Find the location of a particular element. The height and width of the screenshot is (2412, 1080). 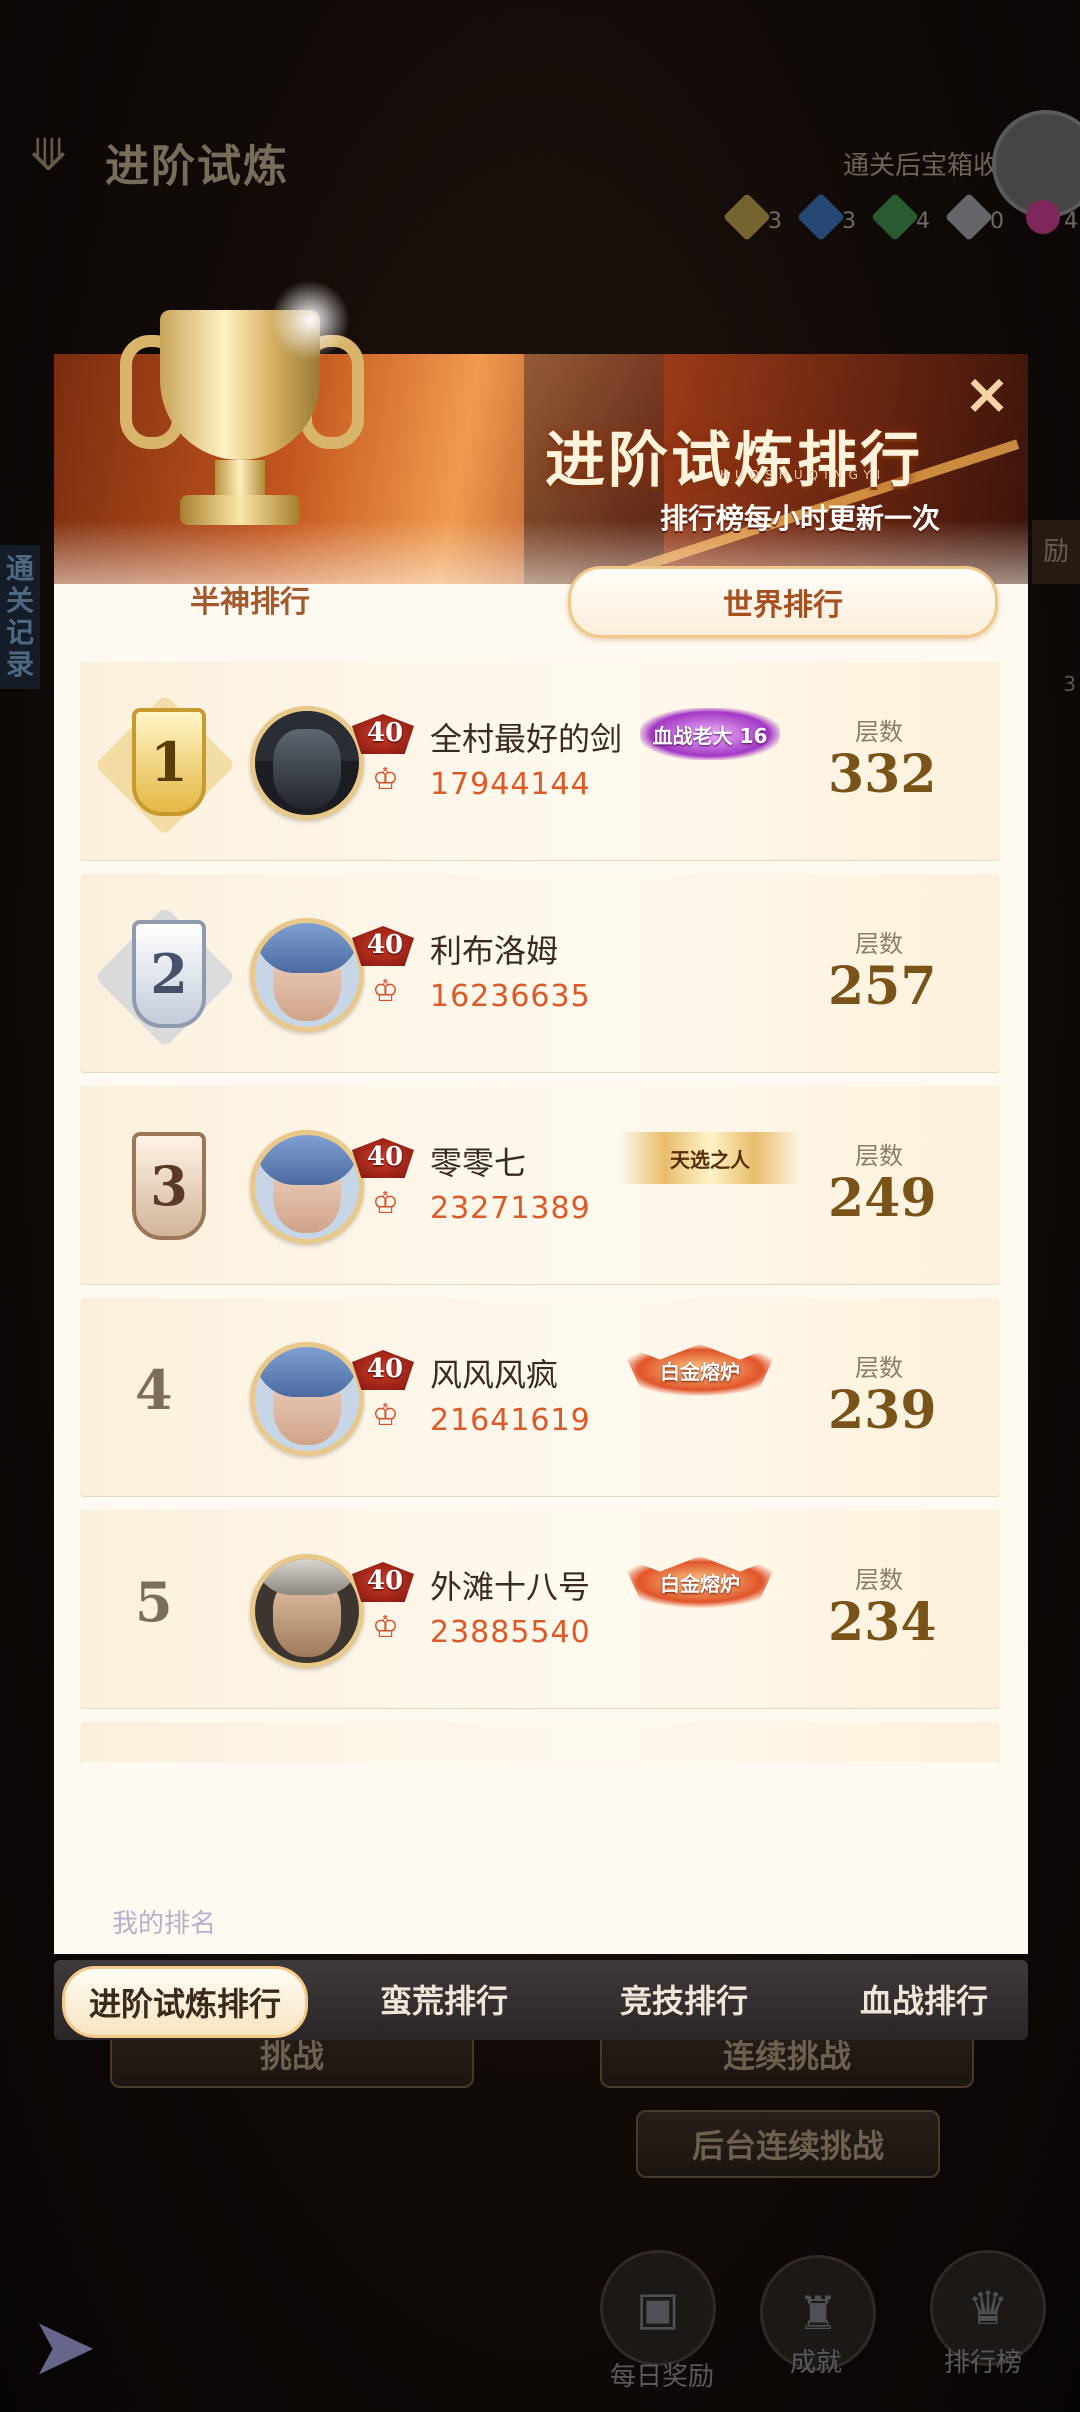

player-name: 外滩十八号 is located at coordinates (510, 1587).